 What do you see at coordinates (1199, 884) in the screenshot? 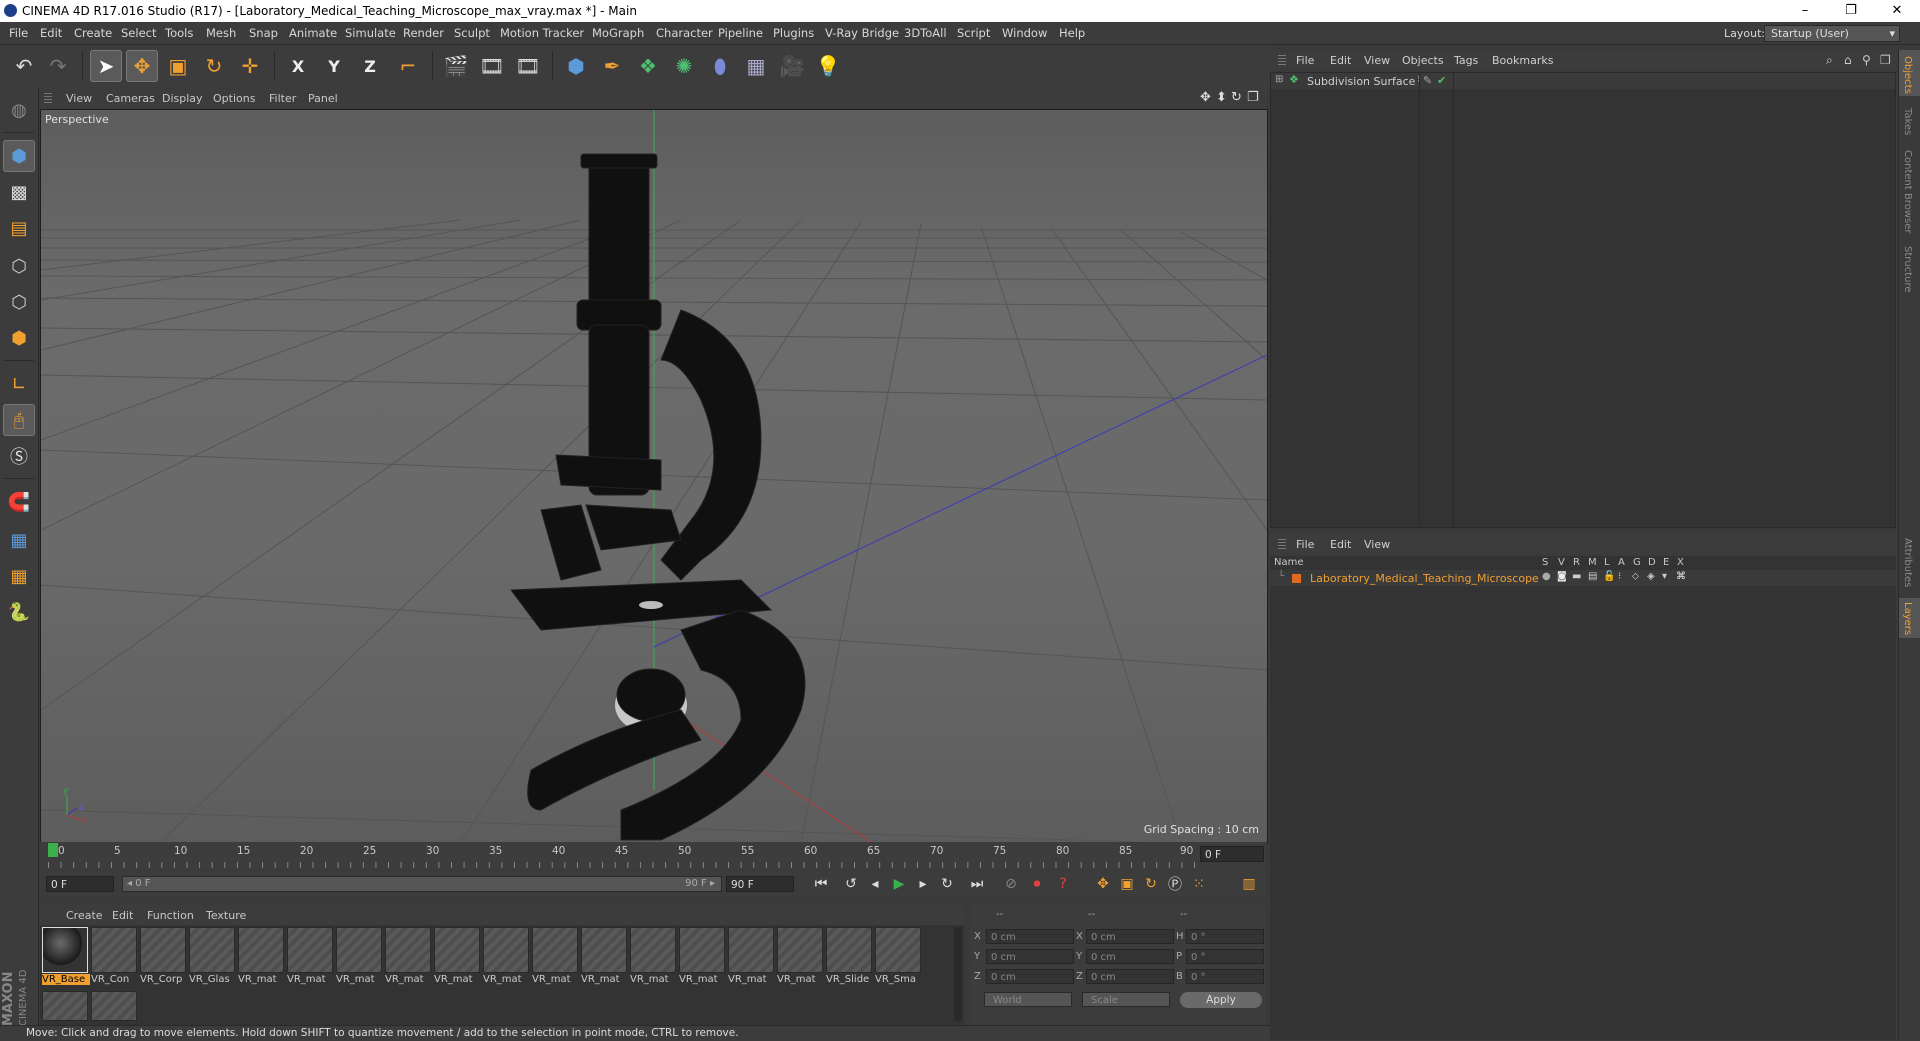
I see `key-pla-button: ⁙` at bounding box center [1199, 884].